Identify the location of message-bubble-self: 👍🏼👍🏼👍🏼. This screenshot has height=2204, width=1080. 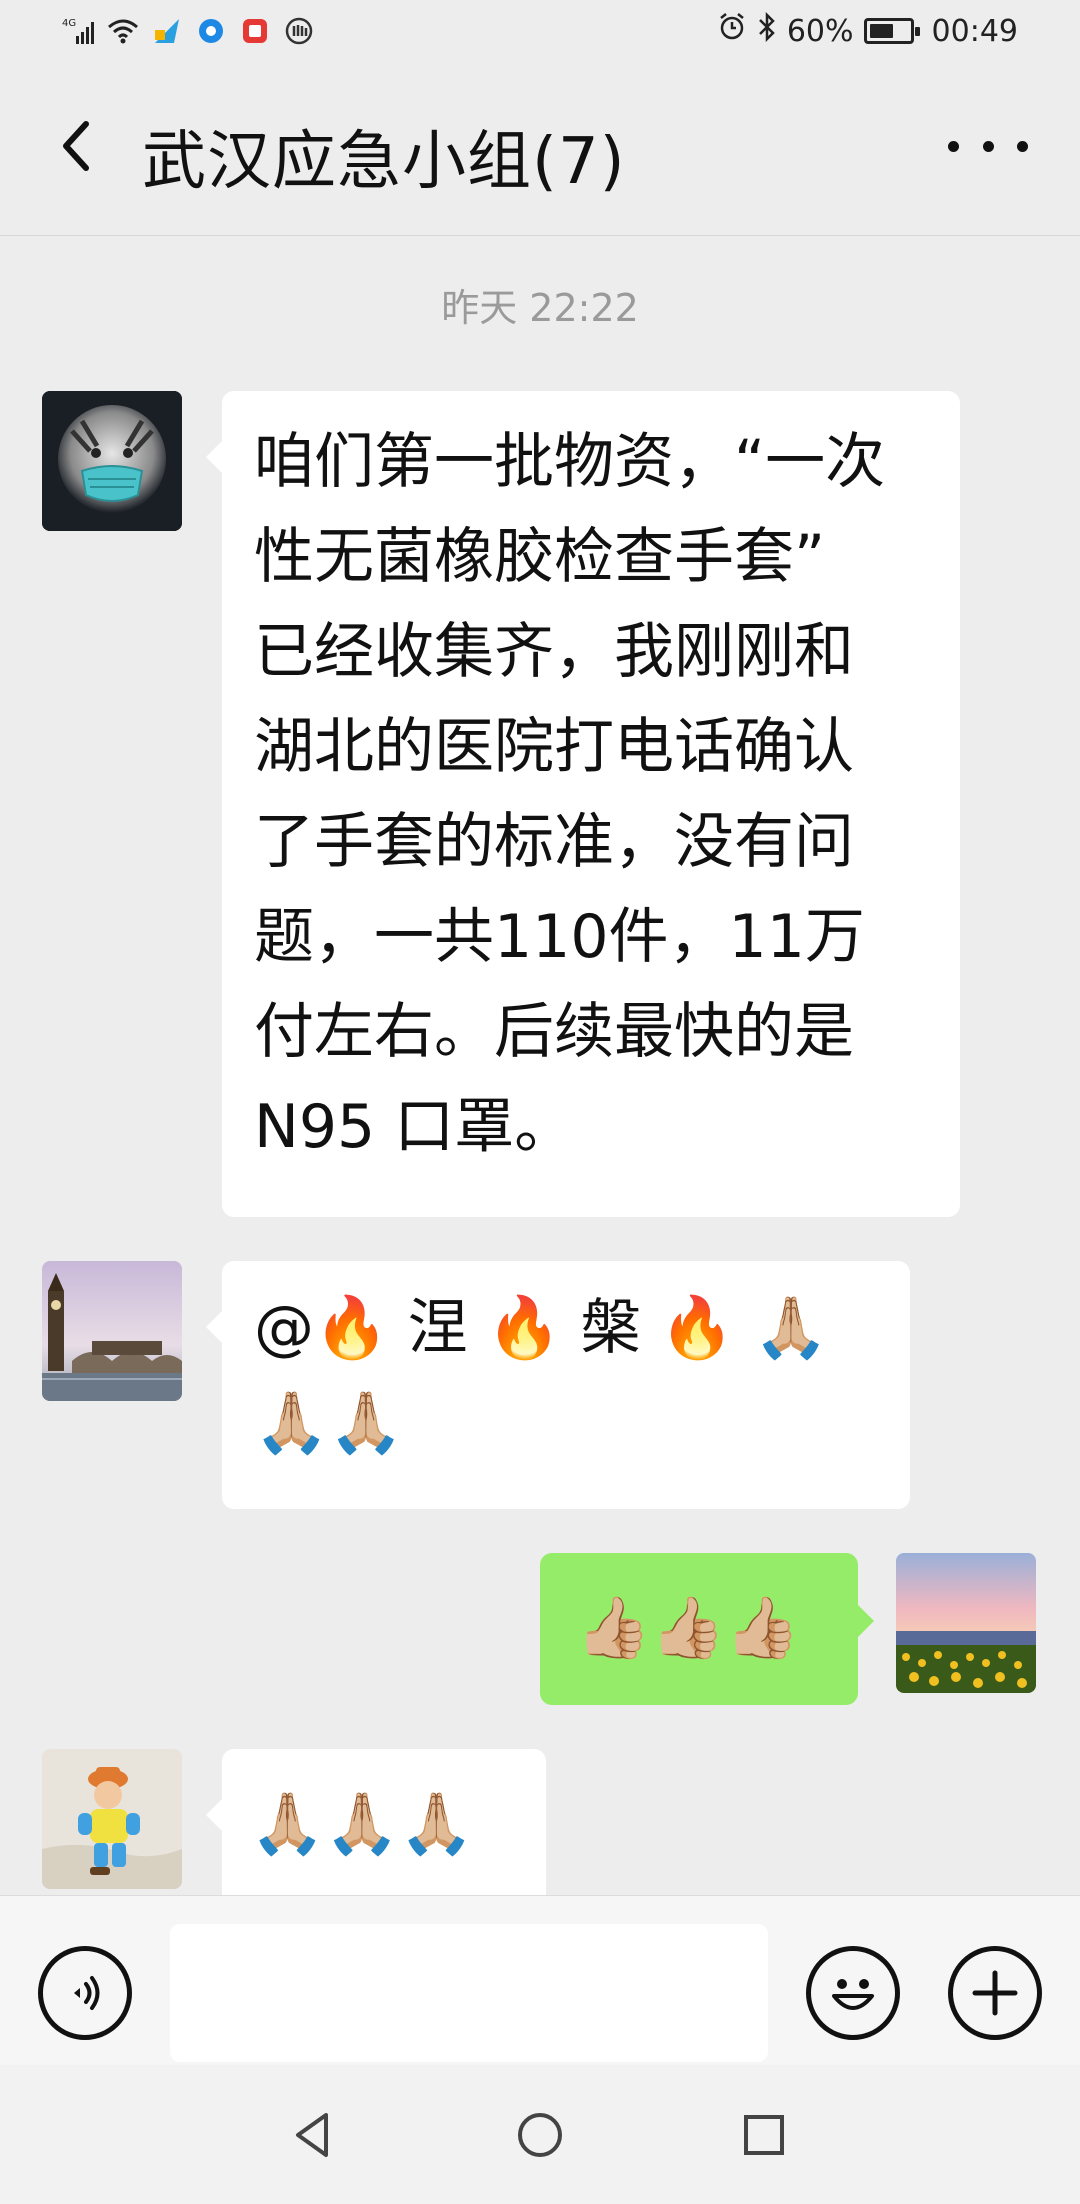
(707, 1629).